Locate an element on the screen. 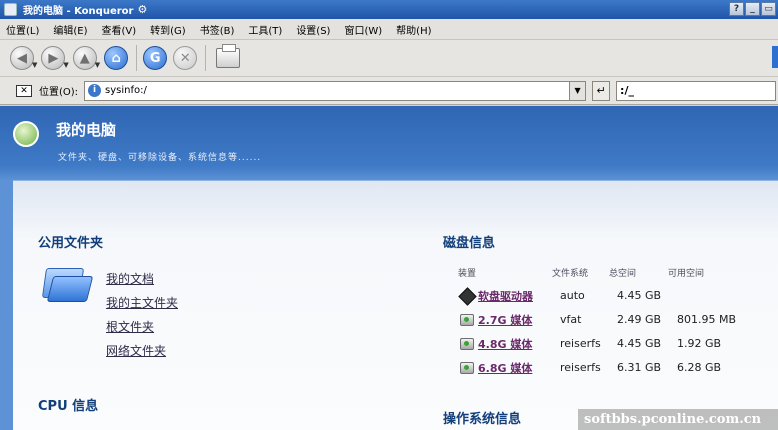  go-button: ↵ is located at coordinates (601, 90).